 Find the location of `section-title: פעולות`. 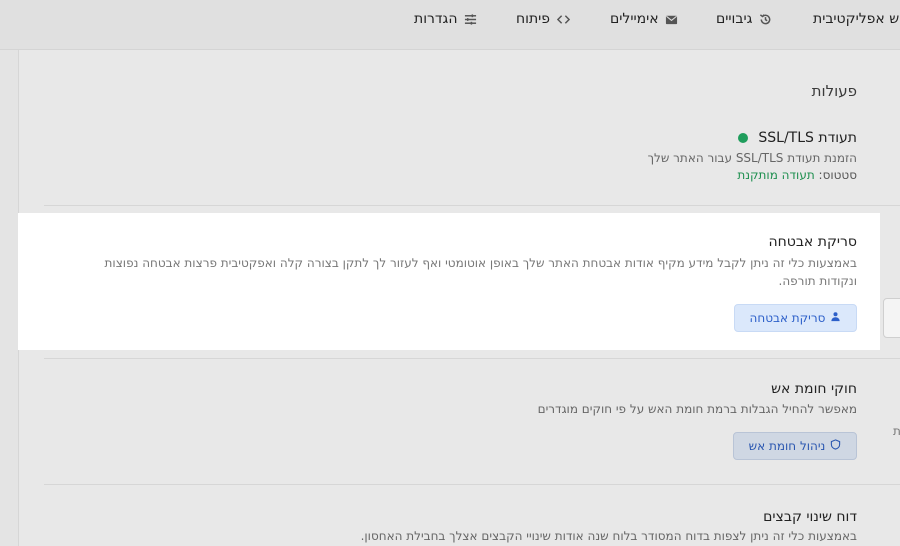

section-title: פעולות is located at coordinates (834, 91).